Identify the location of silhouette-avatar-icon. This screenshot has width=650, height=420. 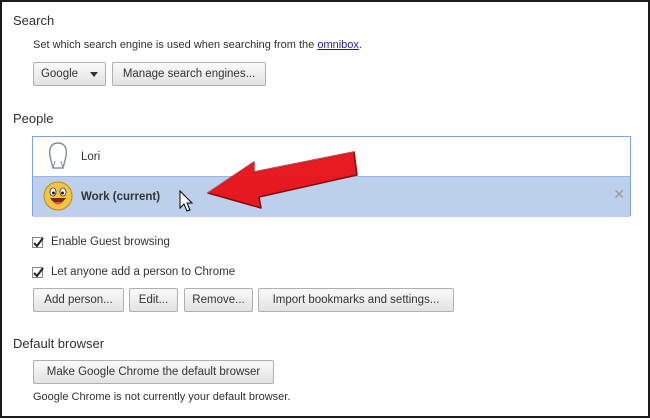
(58, 155).